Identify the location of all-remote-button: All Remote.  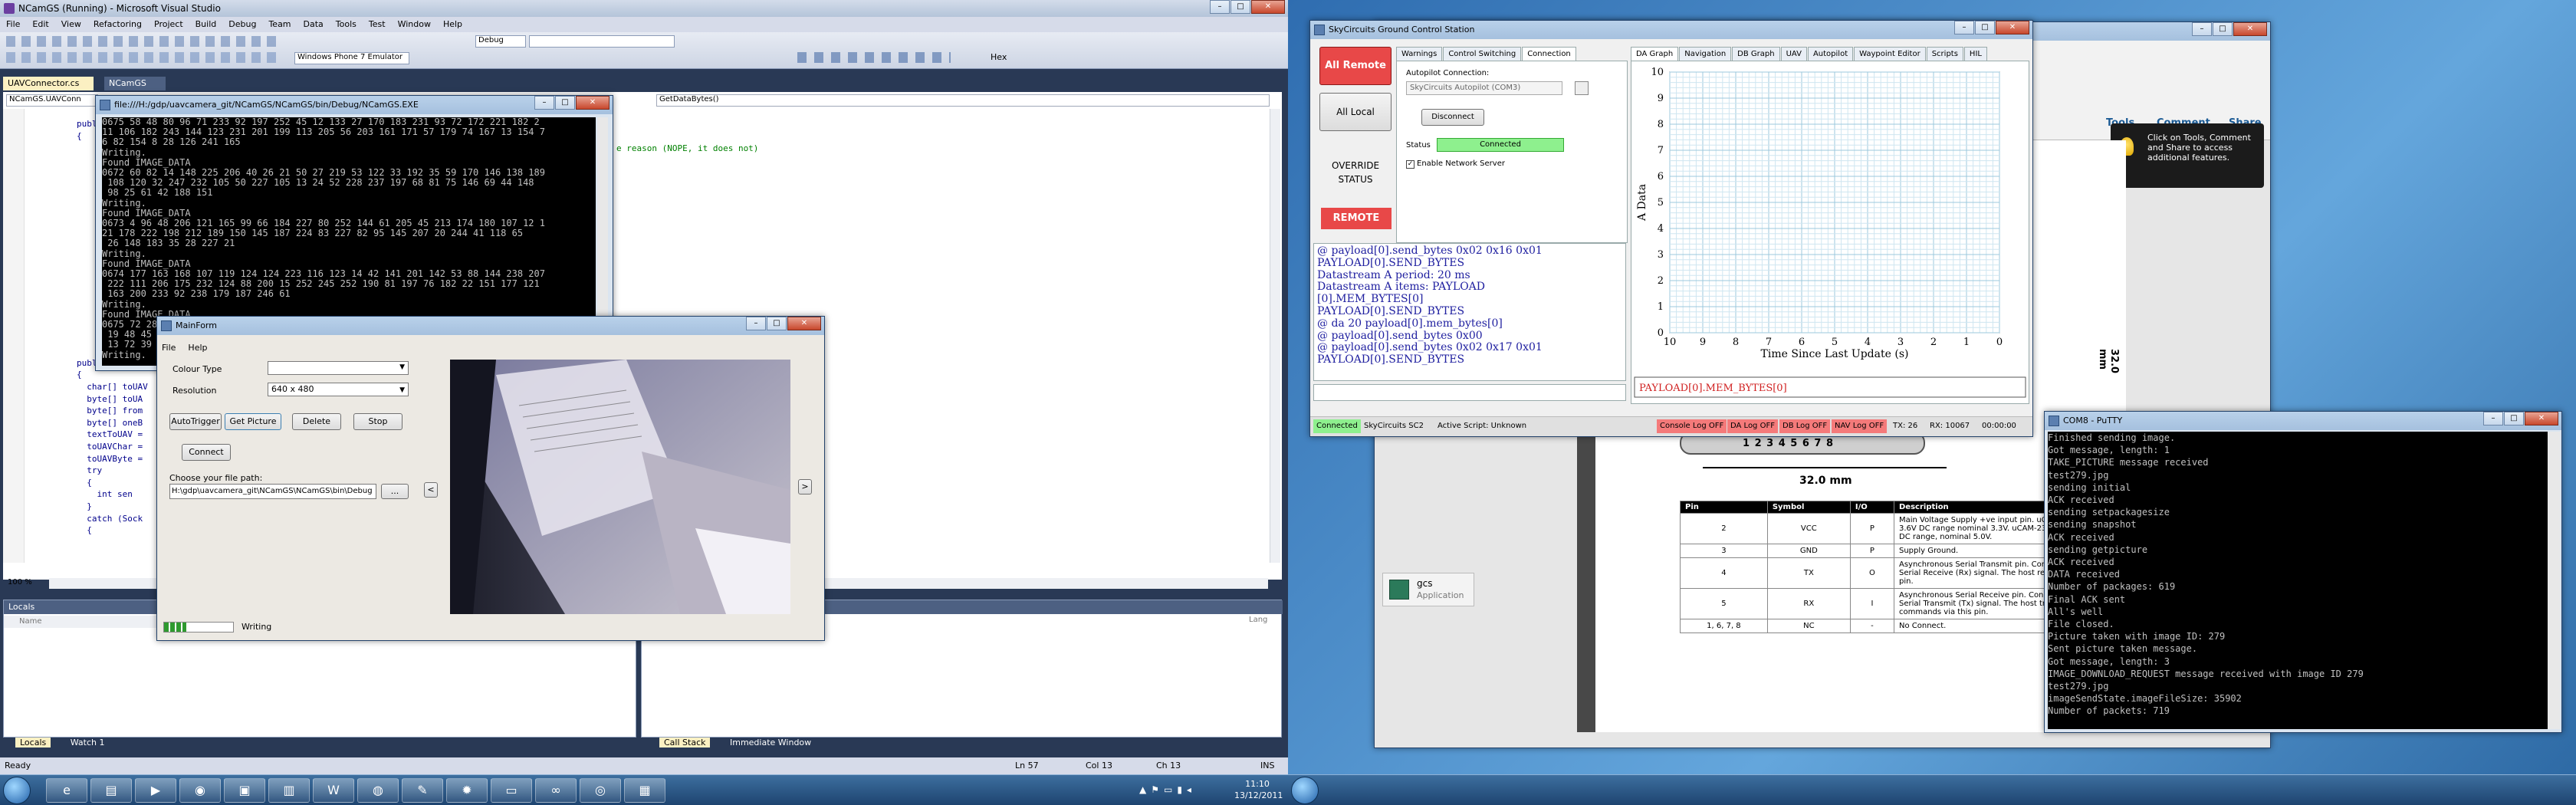
(1355, 66).